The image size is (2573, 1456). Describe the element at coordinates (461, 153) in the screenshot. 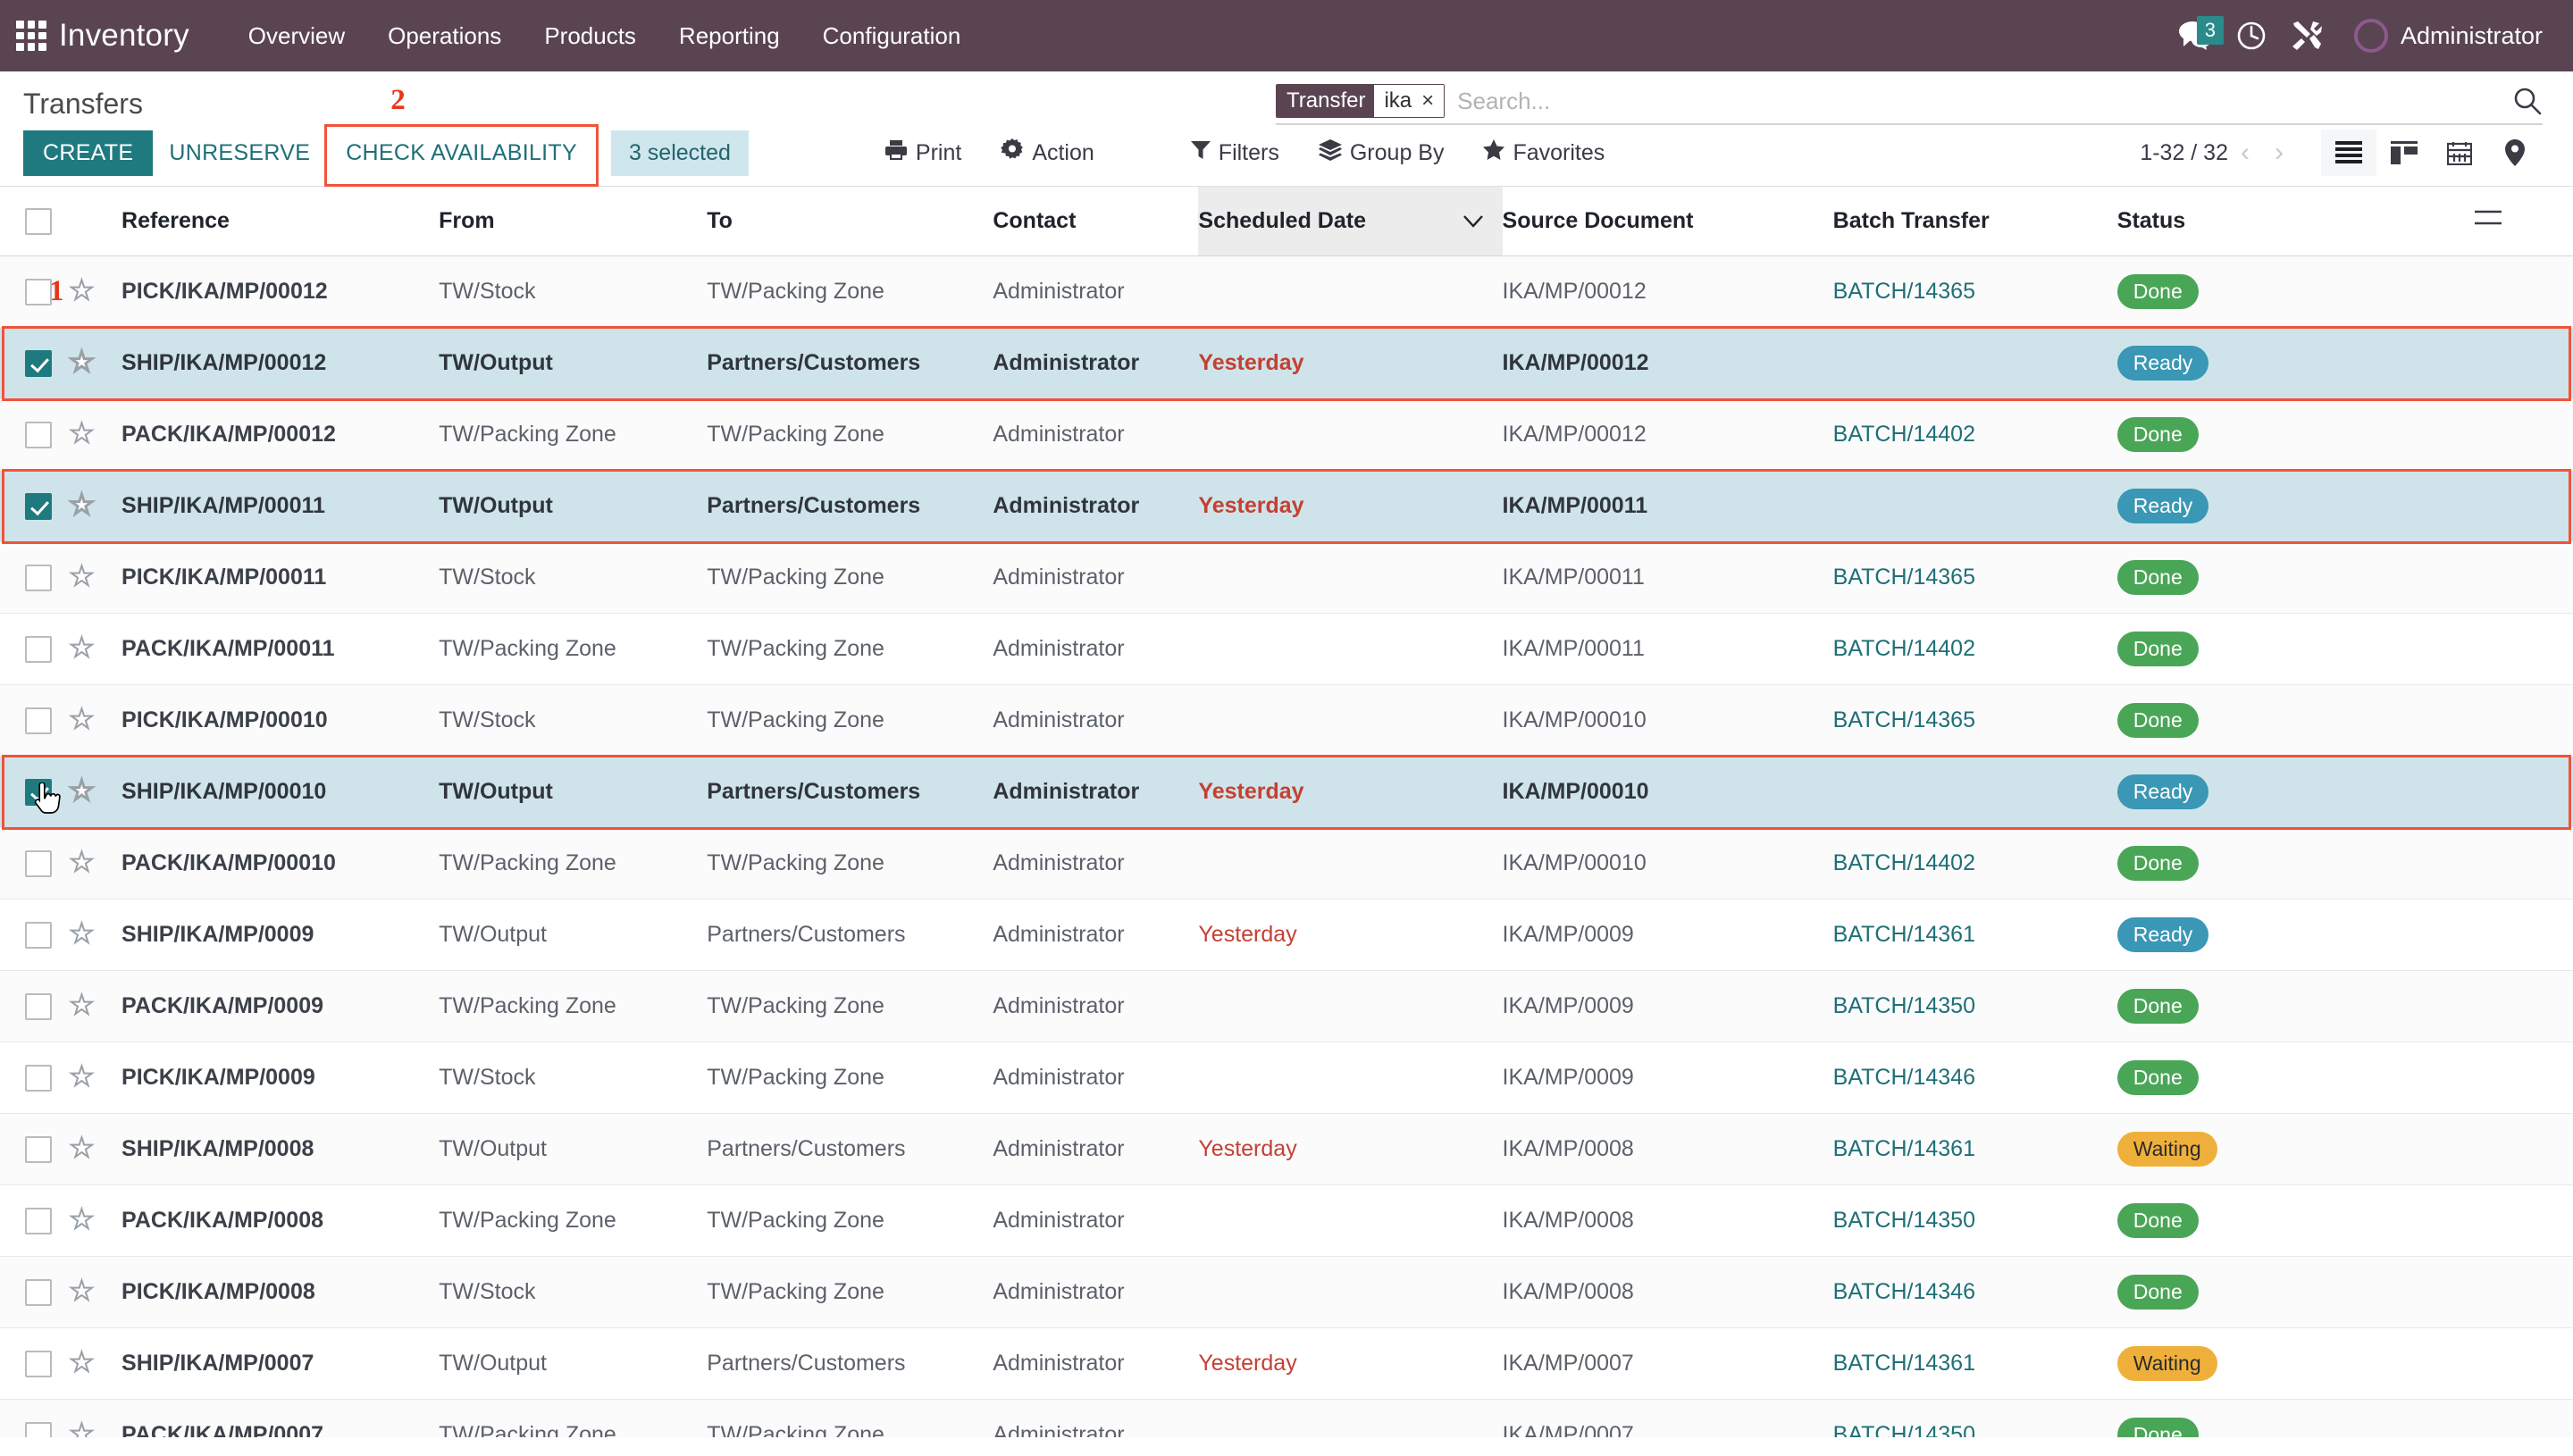

I see `check-availability-button: CHECK AVAILABILITY` at that location.